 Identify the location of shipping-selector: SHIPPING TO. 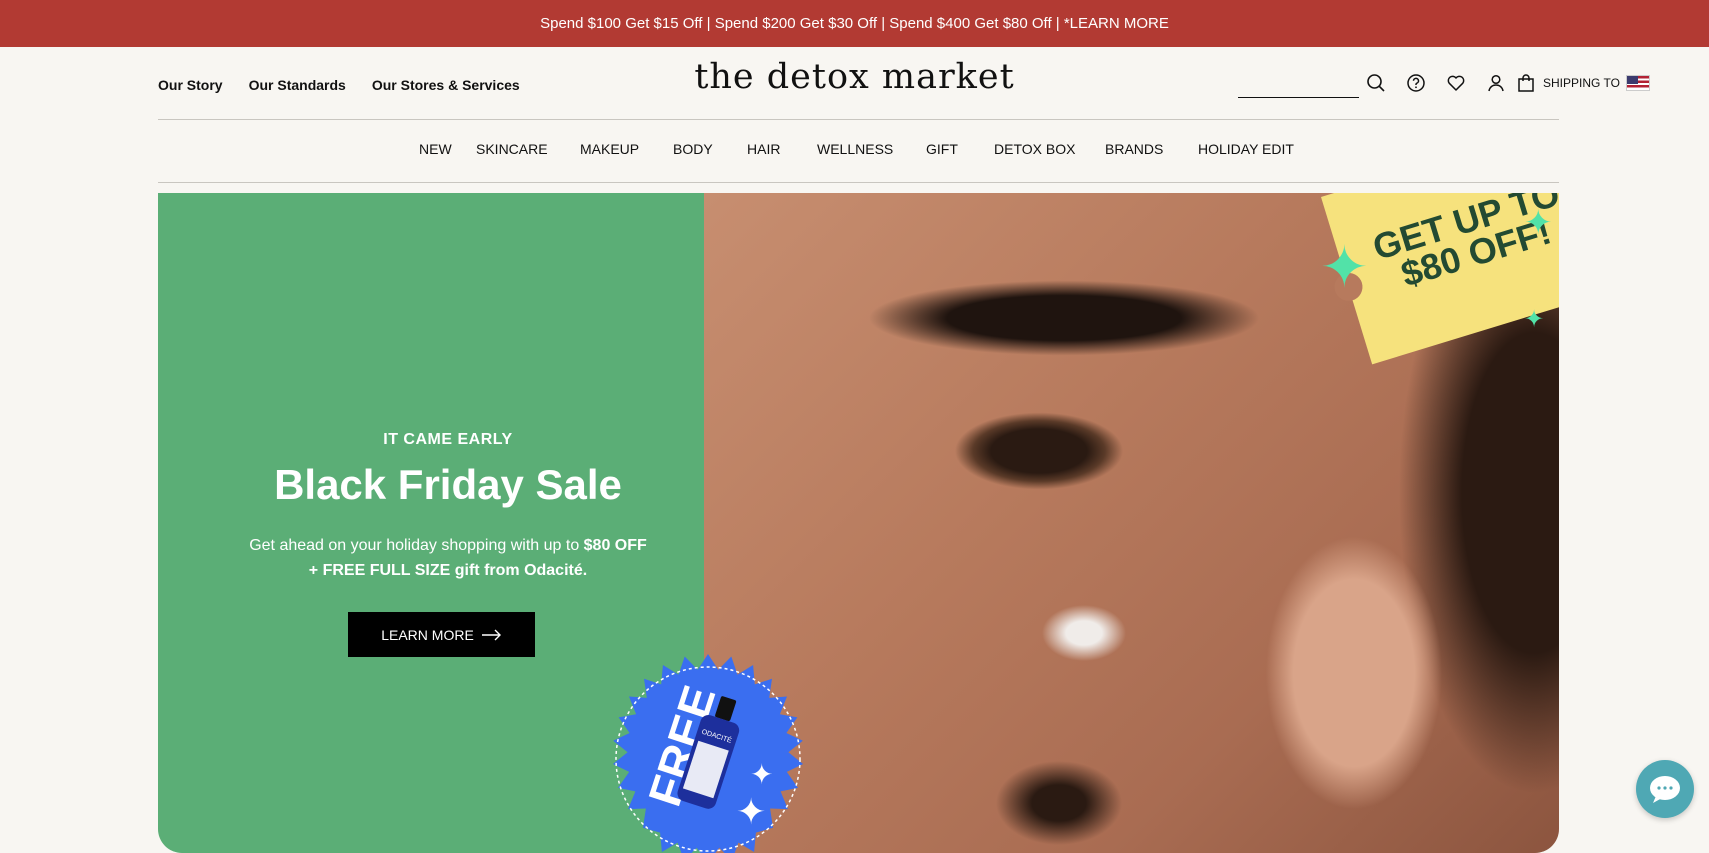
(1596, 83).